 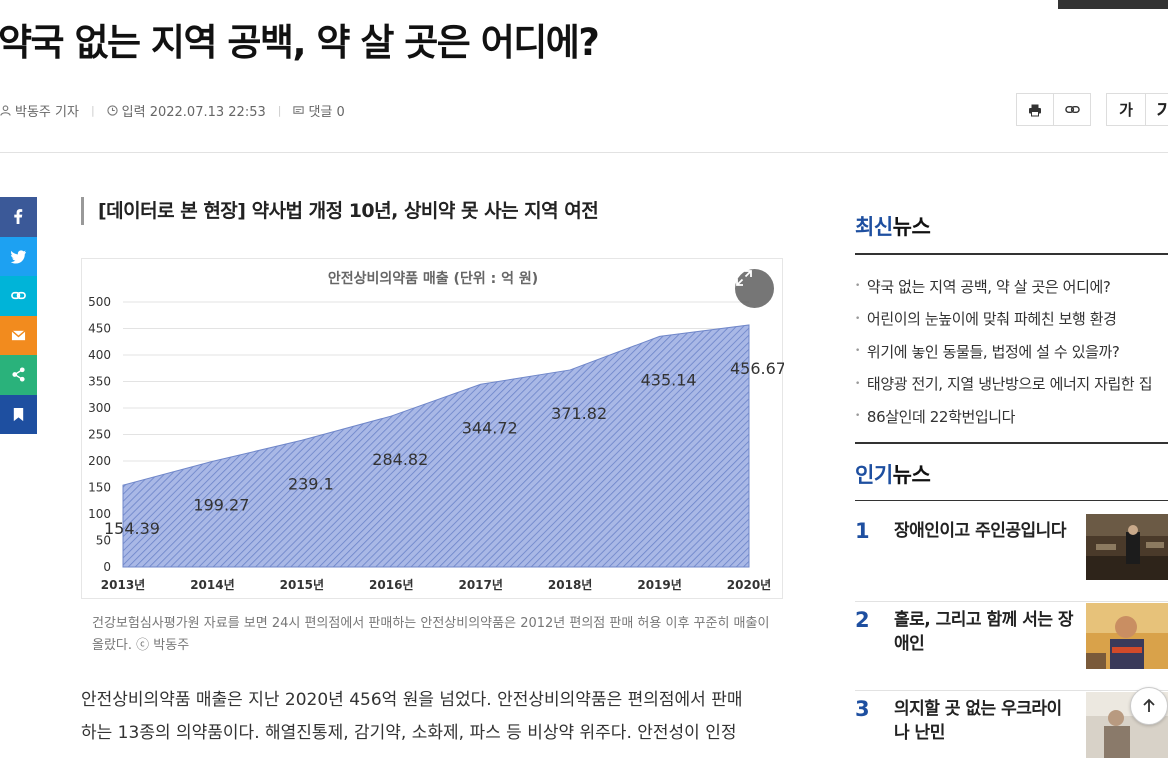 What do you see at coordinates (993, 351) in the screenshot?
I see `latest-news-title: 위기에 놓인 동물들, 법정에 설 수 있을까?` at bounding box center [993, 351].